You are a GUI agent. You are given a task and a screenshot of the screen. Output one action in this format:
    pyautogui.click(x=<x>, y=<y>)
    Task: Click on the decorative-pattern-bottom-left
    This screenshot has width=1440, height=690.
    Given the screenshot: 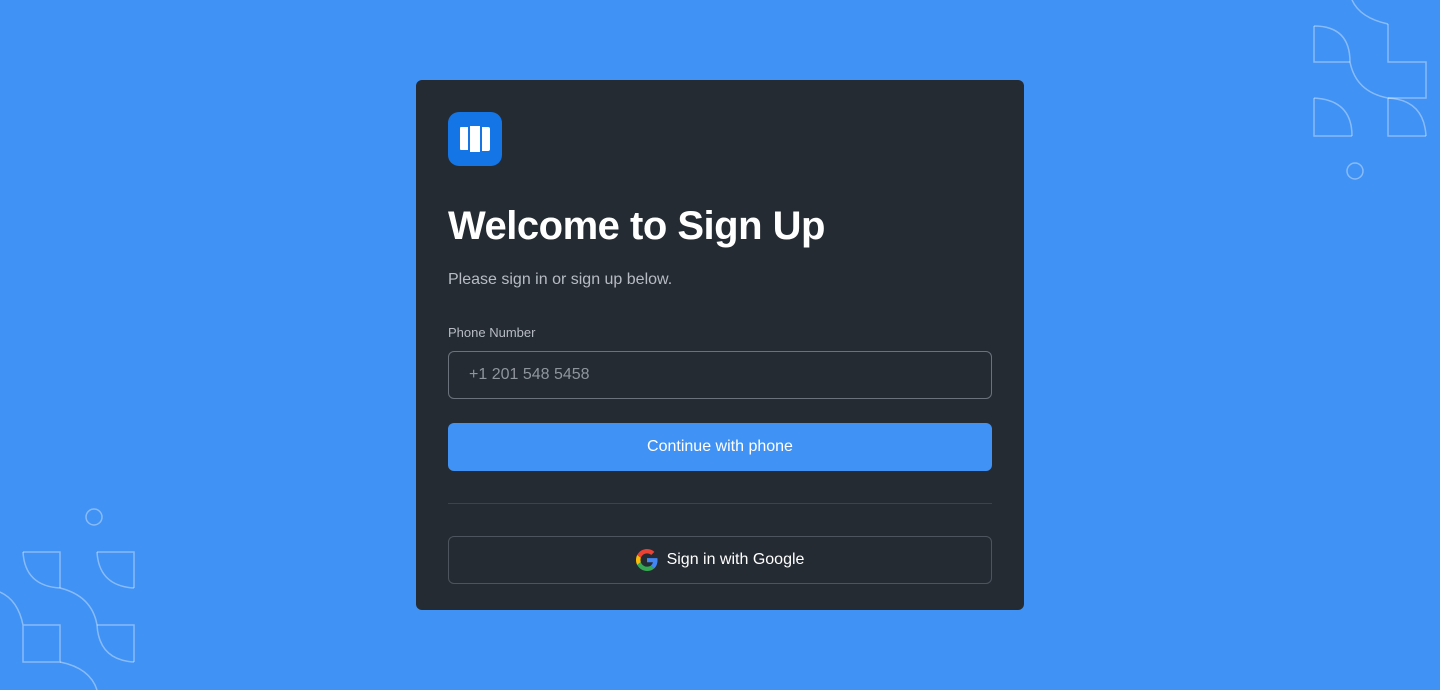 What is the action you would take?
    pyautogui.click(x=67, y=599)
    